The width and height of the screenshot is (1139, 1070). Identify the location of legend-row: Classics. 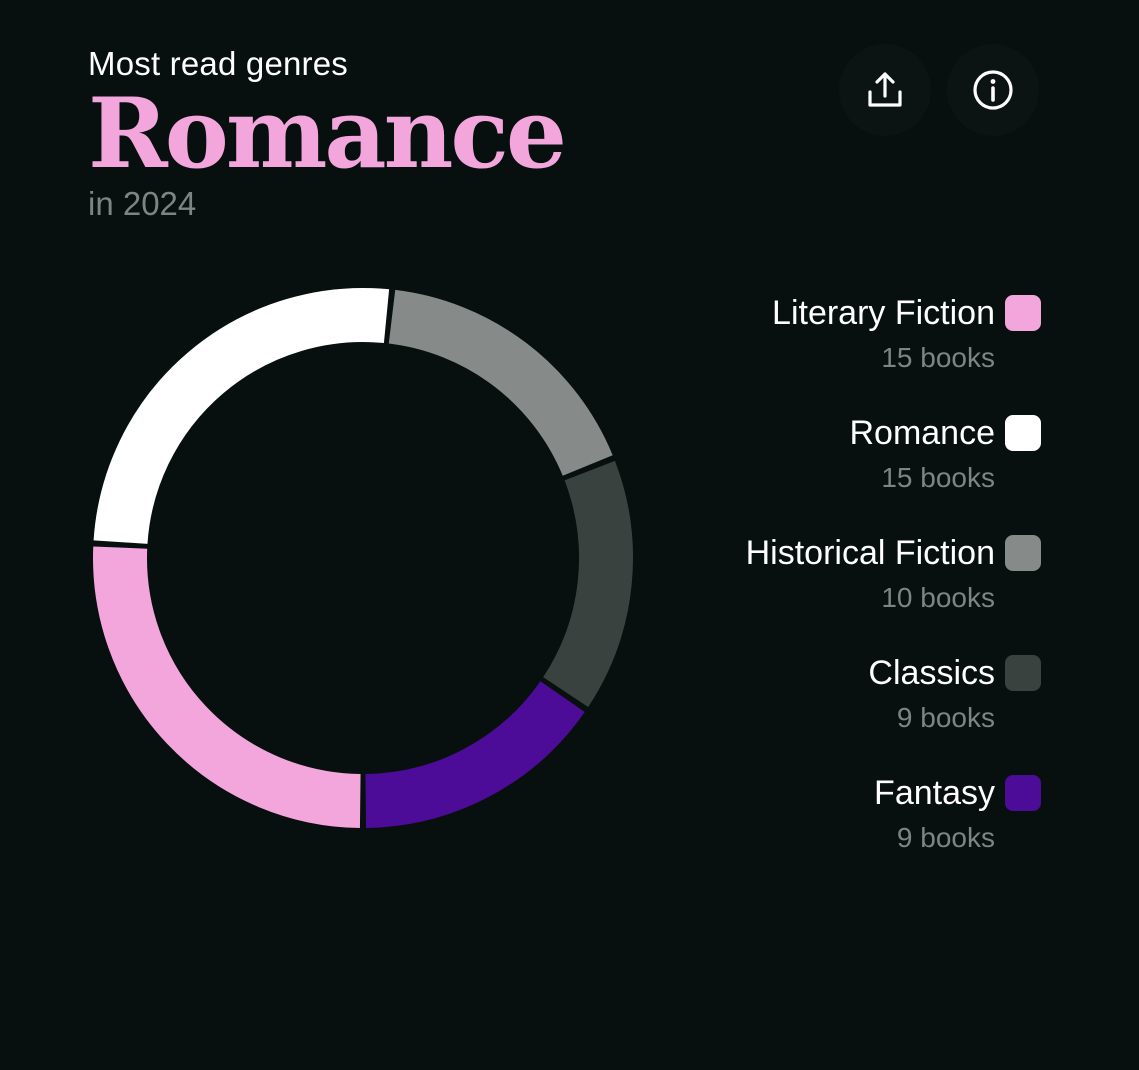
(954, 673).